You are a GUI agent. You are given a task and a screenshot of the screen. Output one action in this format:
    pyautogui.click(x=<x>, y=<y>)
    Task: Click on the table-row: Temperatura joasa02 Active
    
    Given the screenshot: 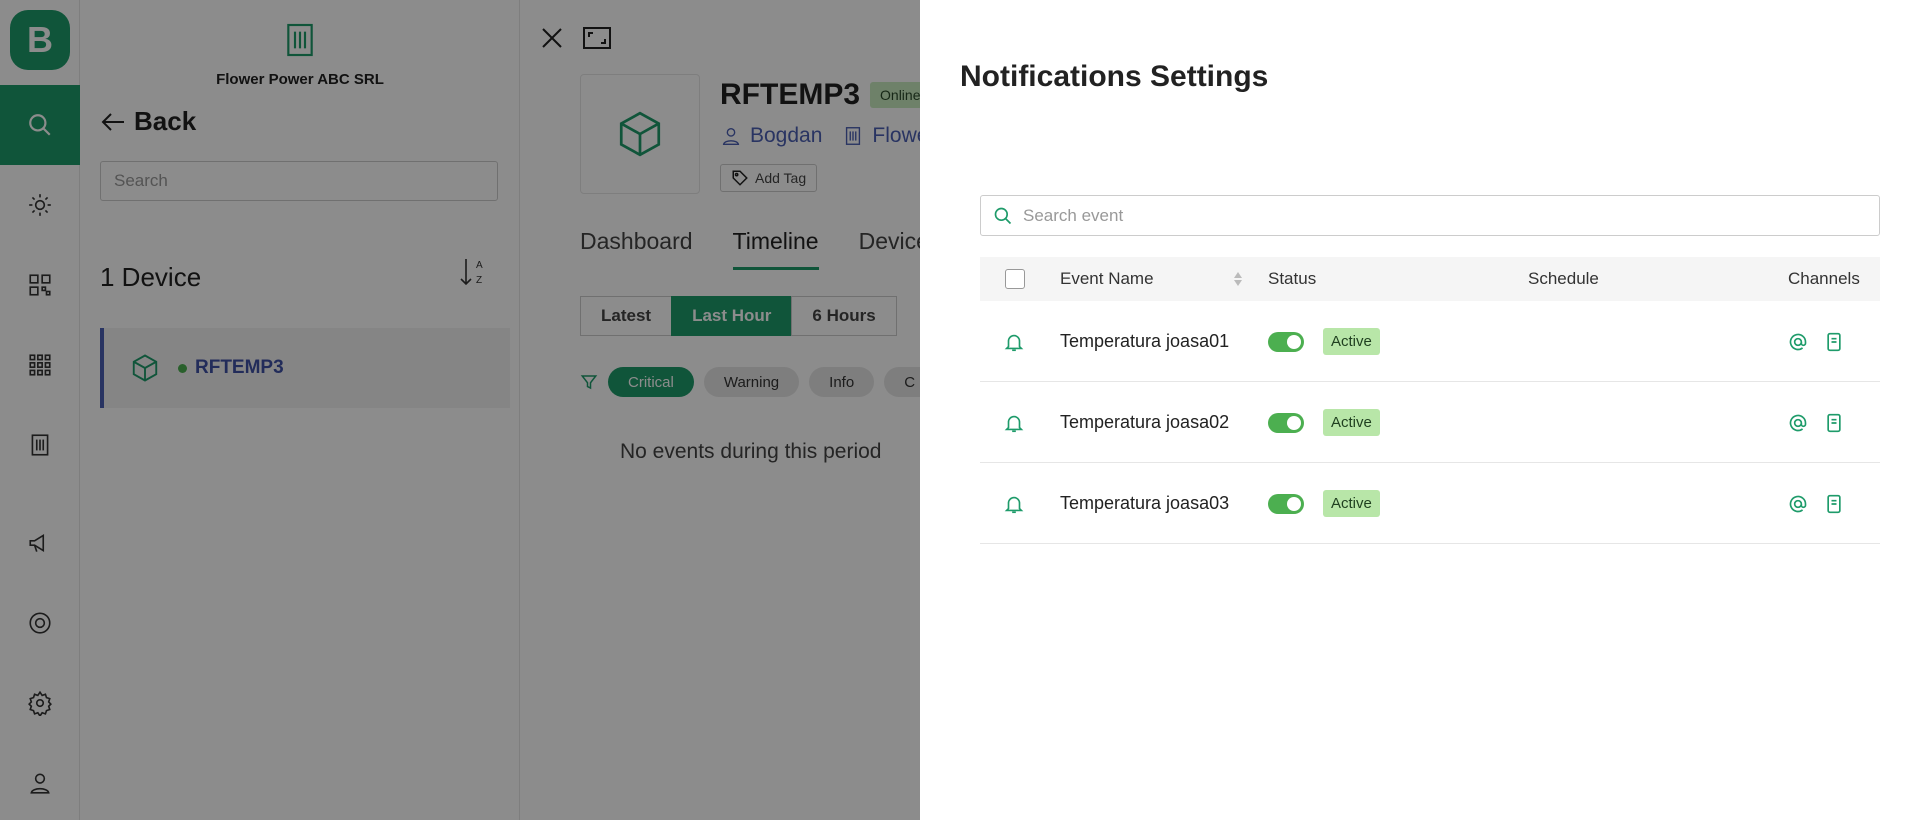 What is the action you would take?
    pyautogui.click(x=1430, y=422)
    